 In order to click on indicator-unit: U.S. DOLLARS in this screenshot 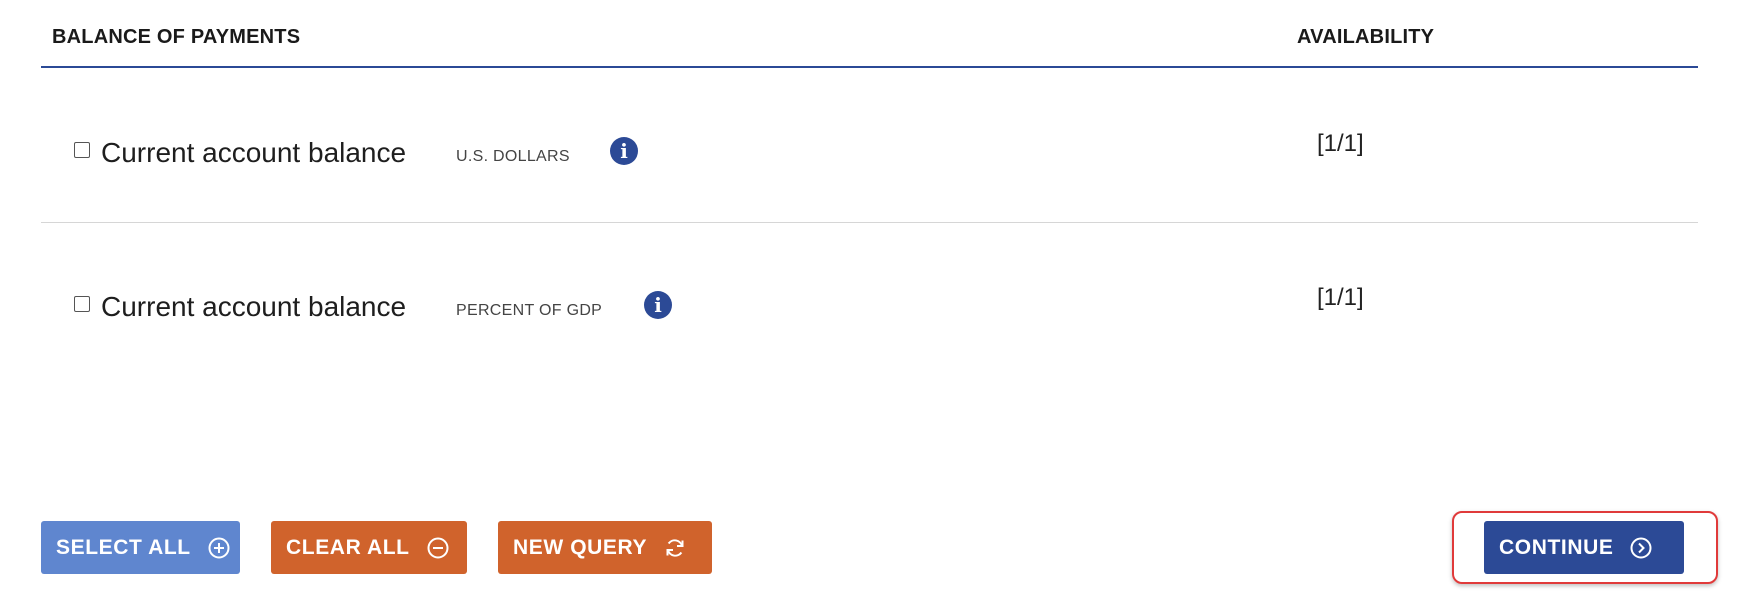, I will do `click(513, 156)`.